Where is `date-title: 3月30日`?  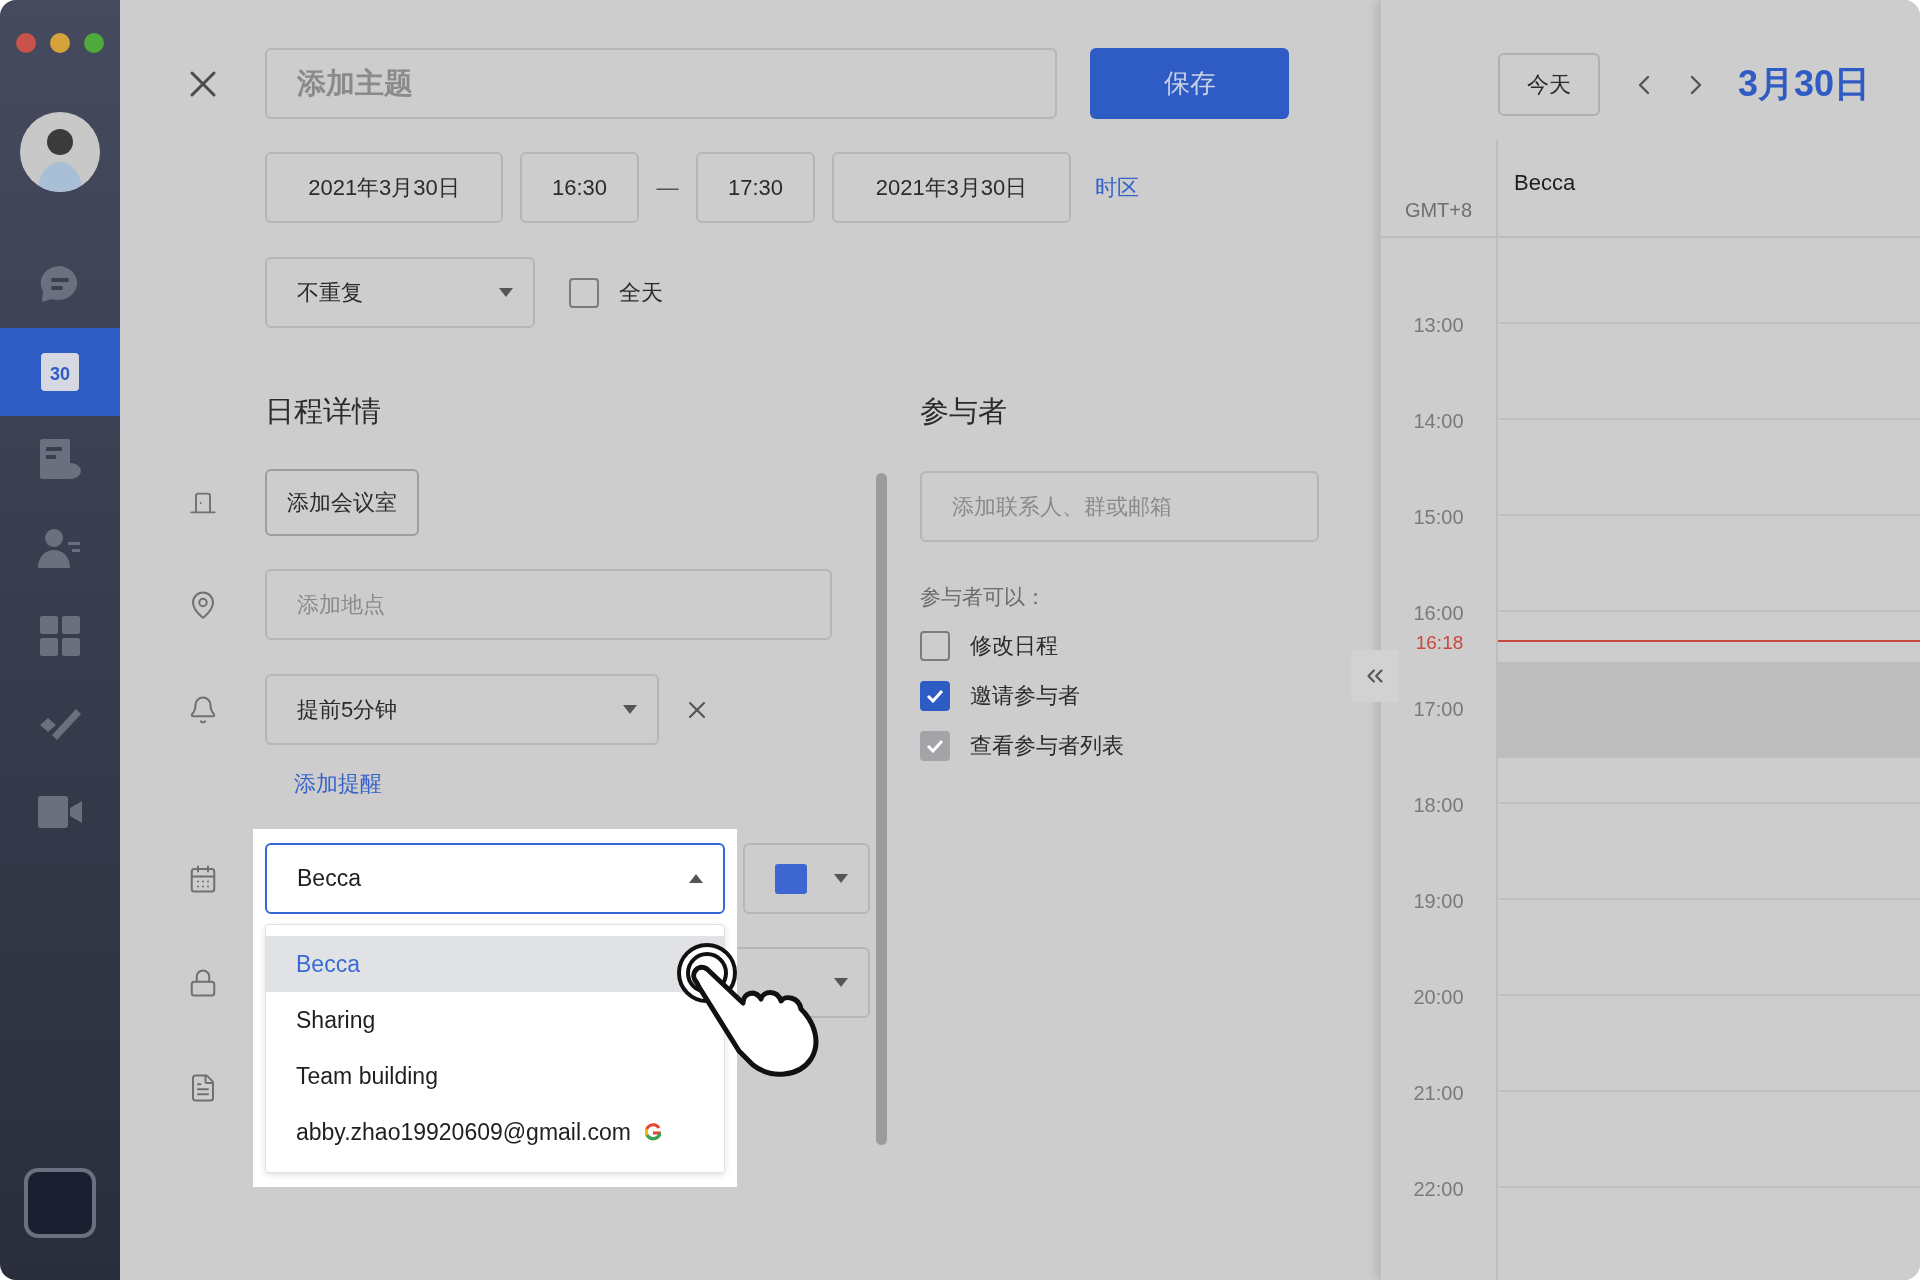 date-title: 3月30日 is located at coordinates (1804, 84).